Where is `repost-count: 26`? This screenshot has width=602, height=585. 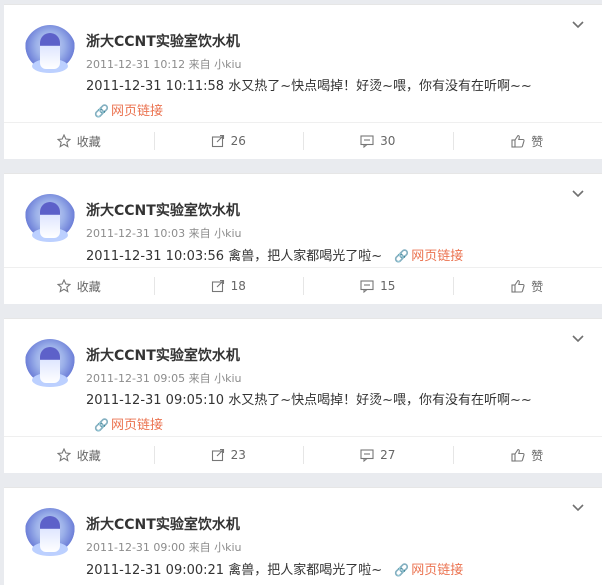 repost-count: 26 is located at coordinates (238, 141).